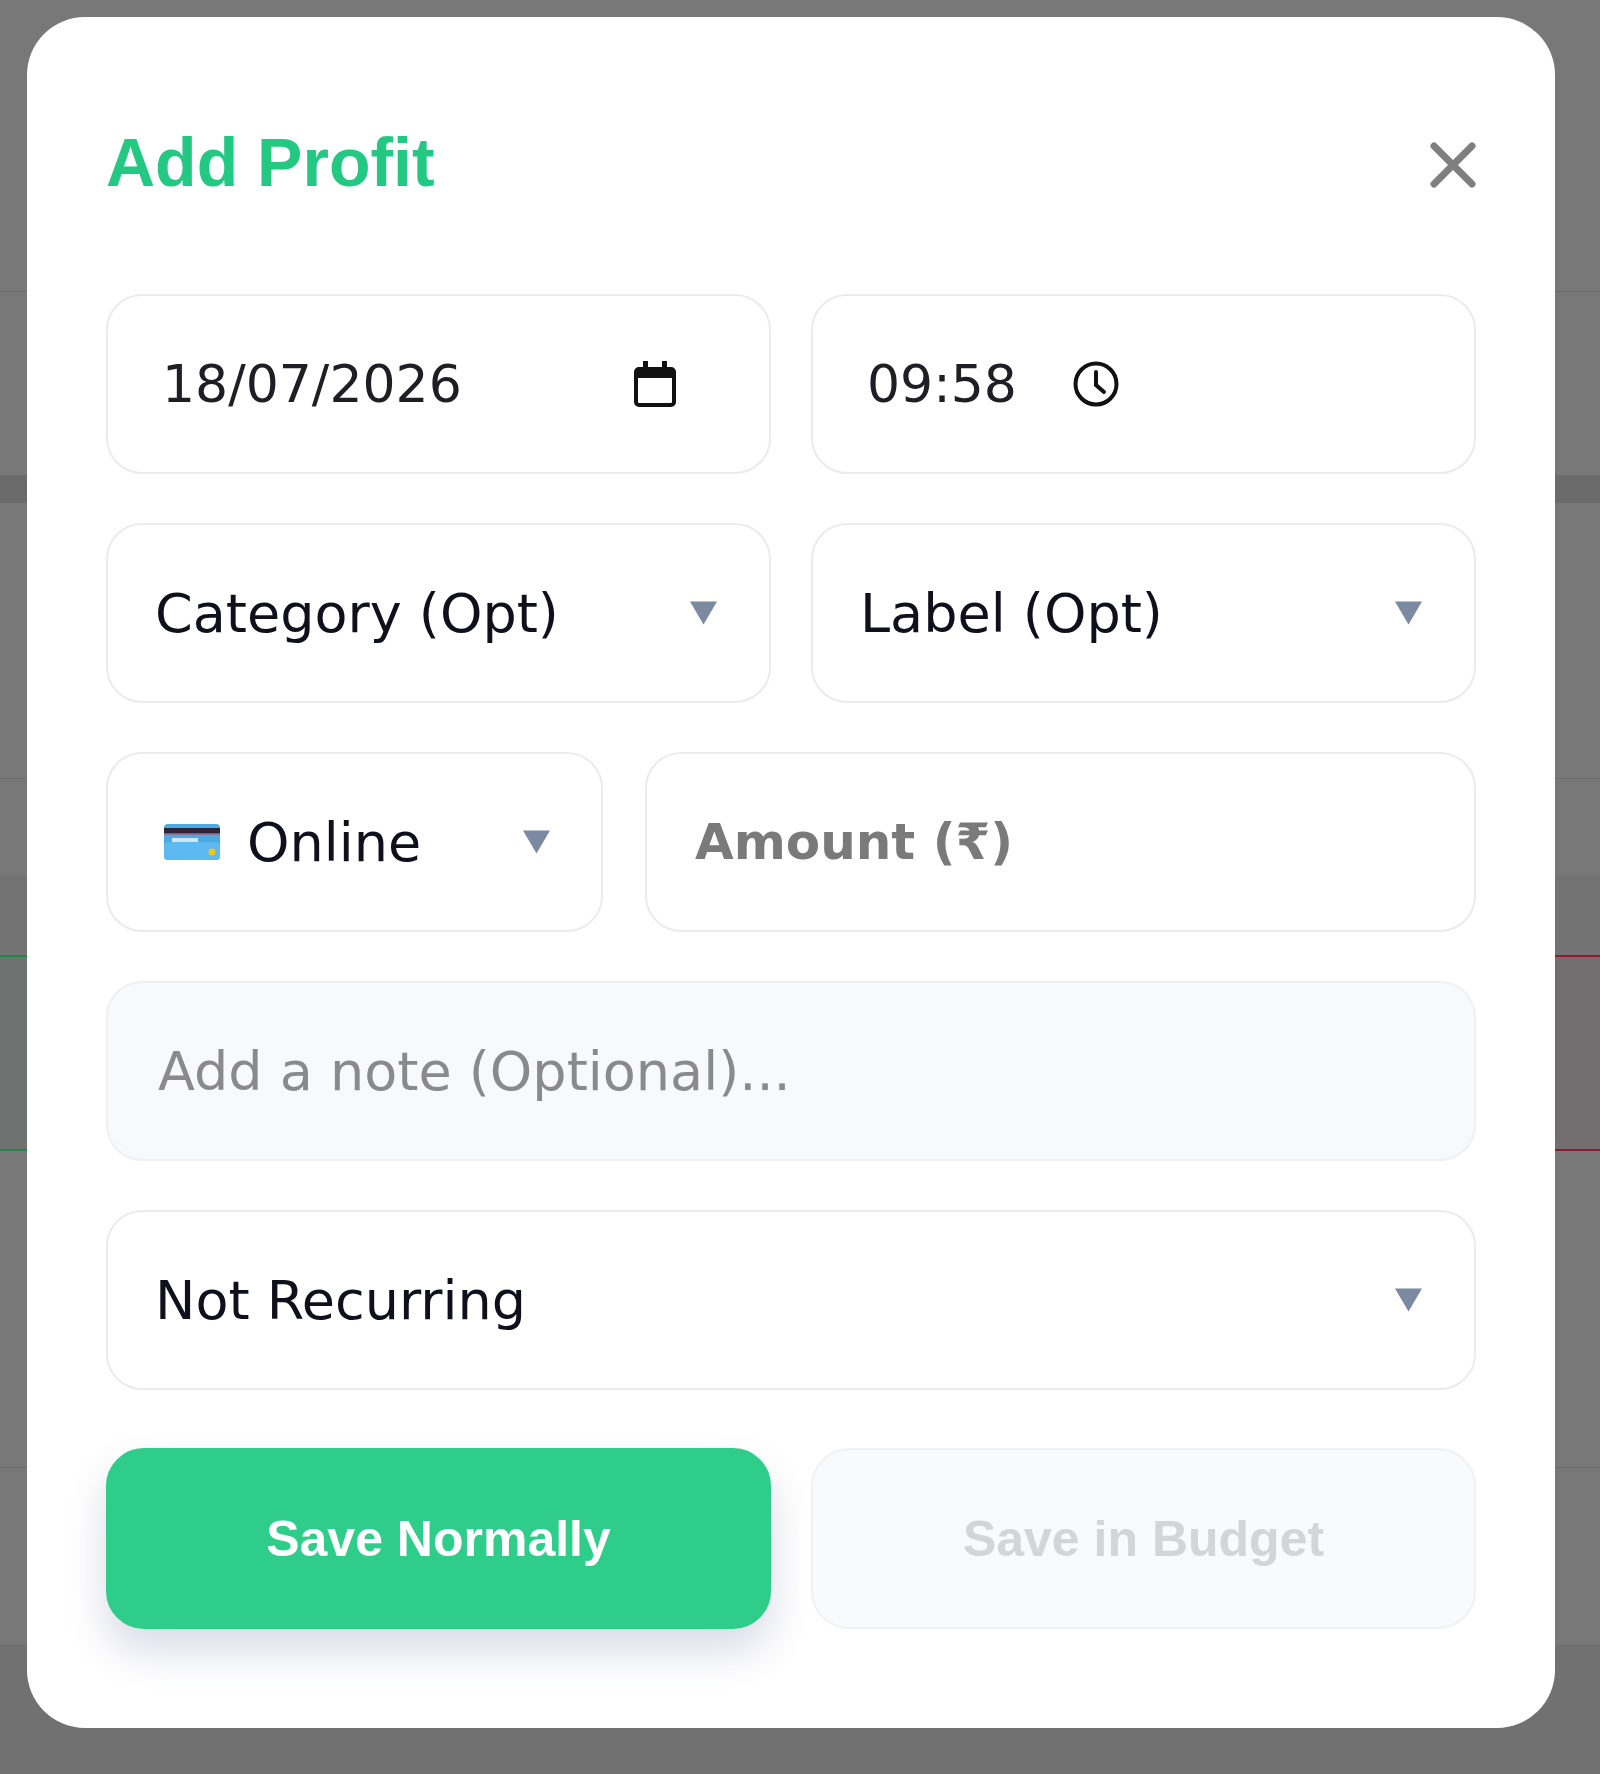  Describe the element at coordinates (354, 842) in the screenshot. I see `payment-method-select: Online` at that location.